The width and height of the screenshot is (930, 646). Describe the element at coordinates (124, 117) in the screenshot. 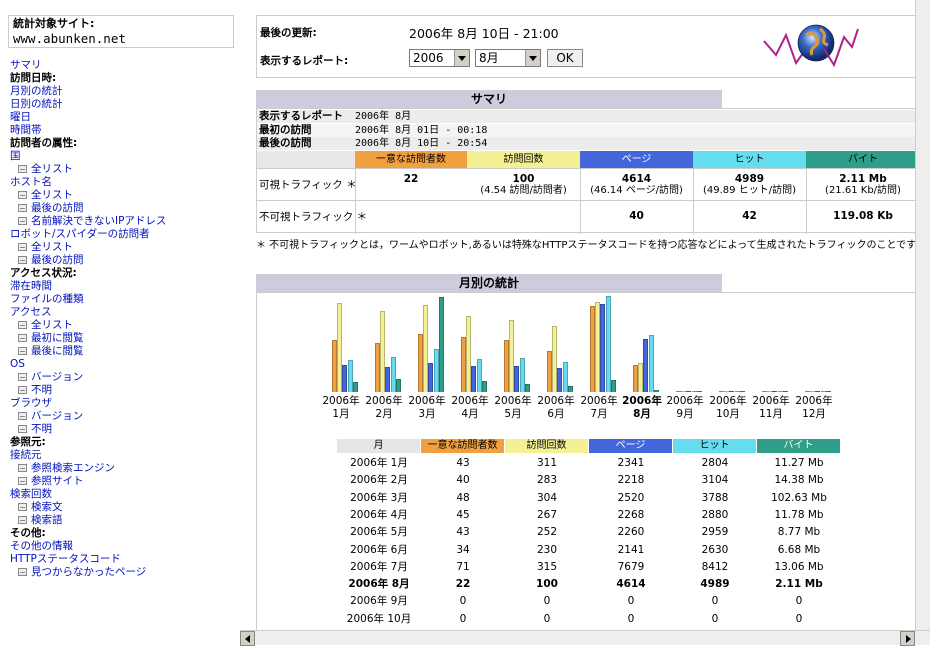

I see `sidebar-item-4: 曜日` at that location.